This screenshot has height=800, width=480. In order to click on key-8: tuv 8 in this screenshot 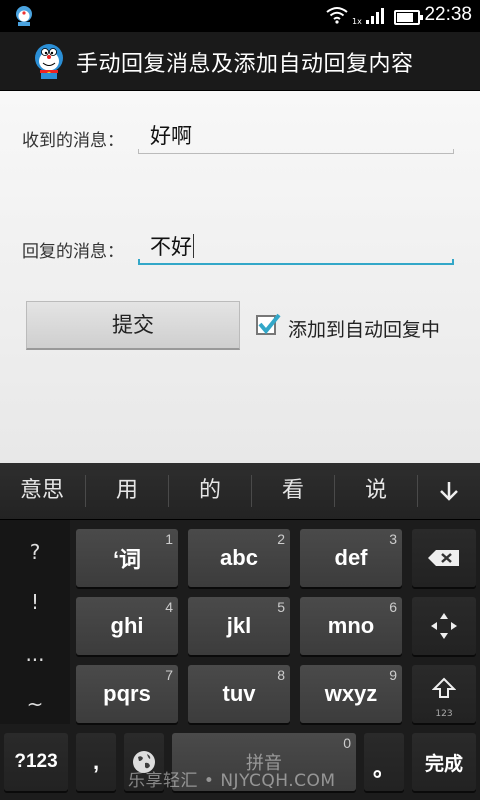, I will do `click(239, 694)`.